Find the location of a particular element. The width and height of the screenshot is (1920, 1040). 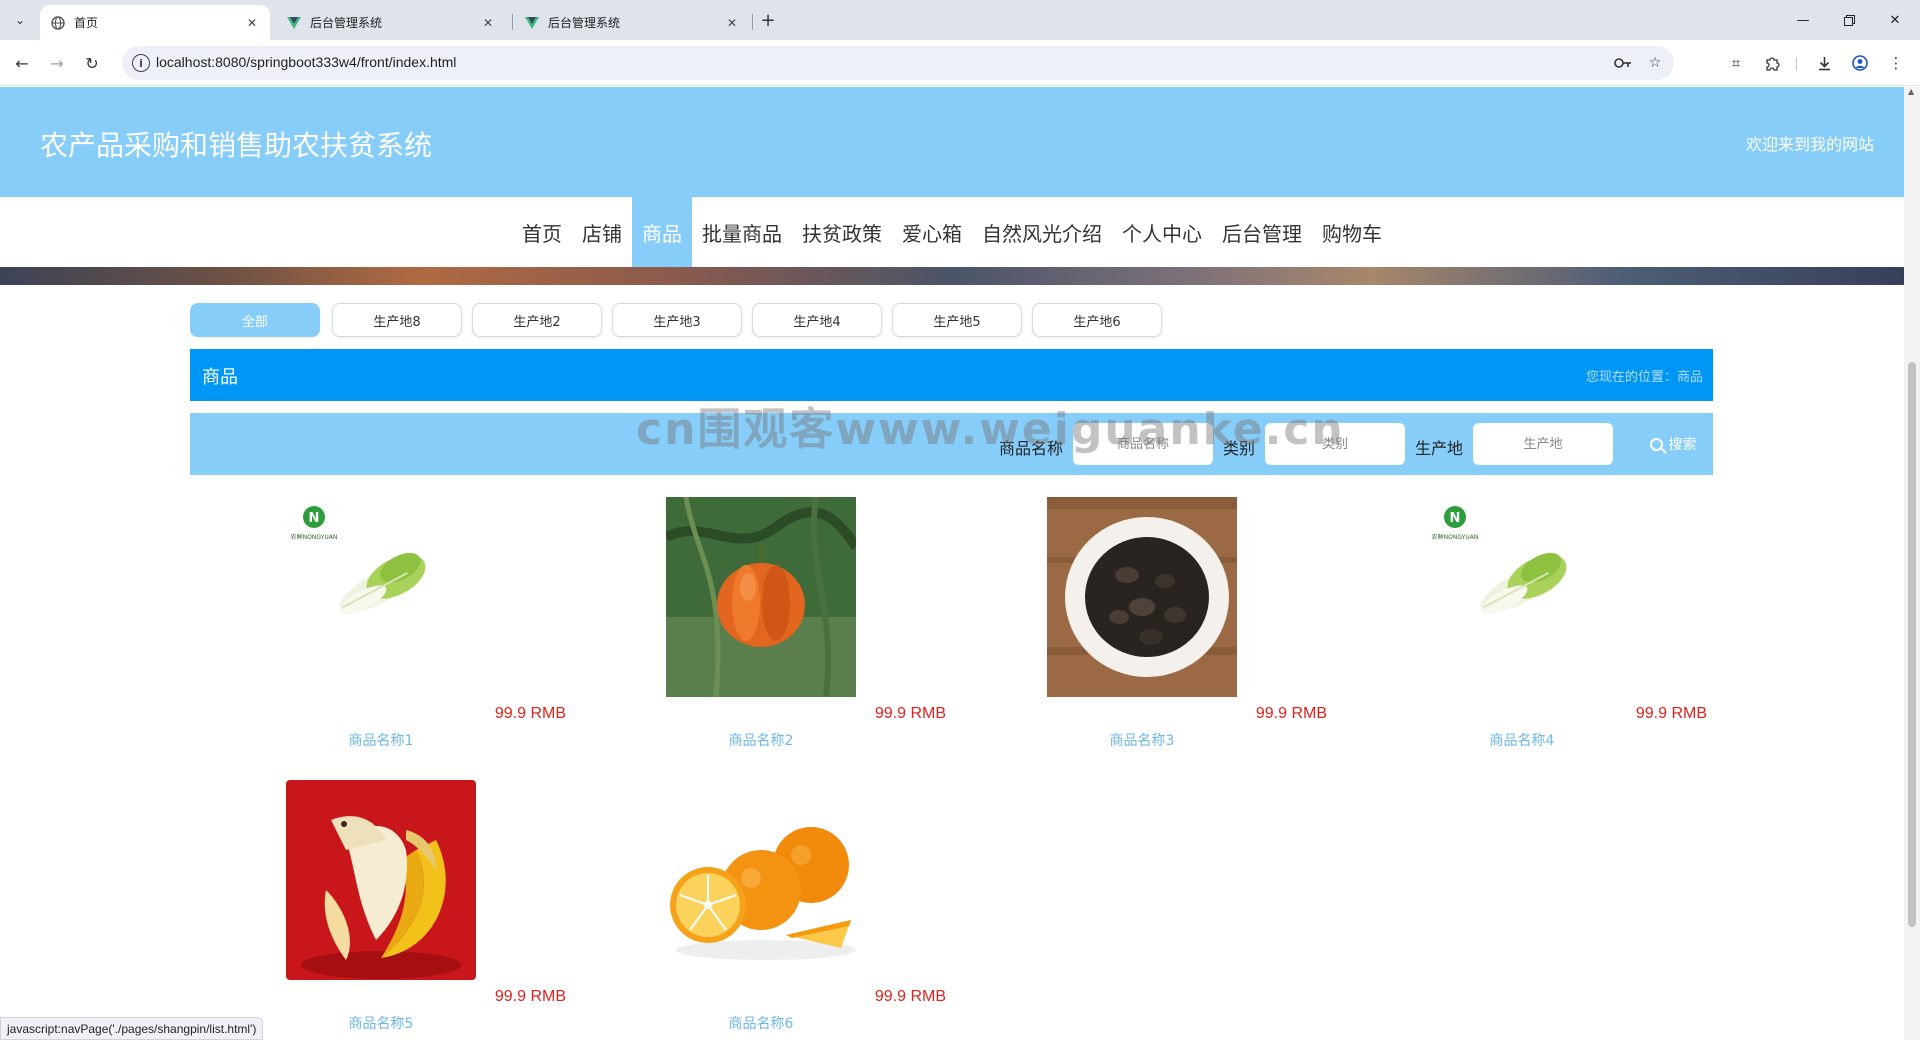

profile-avatar-icon is located at coordinates (1860, 63).